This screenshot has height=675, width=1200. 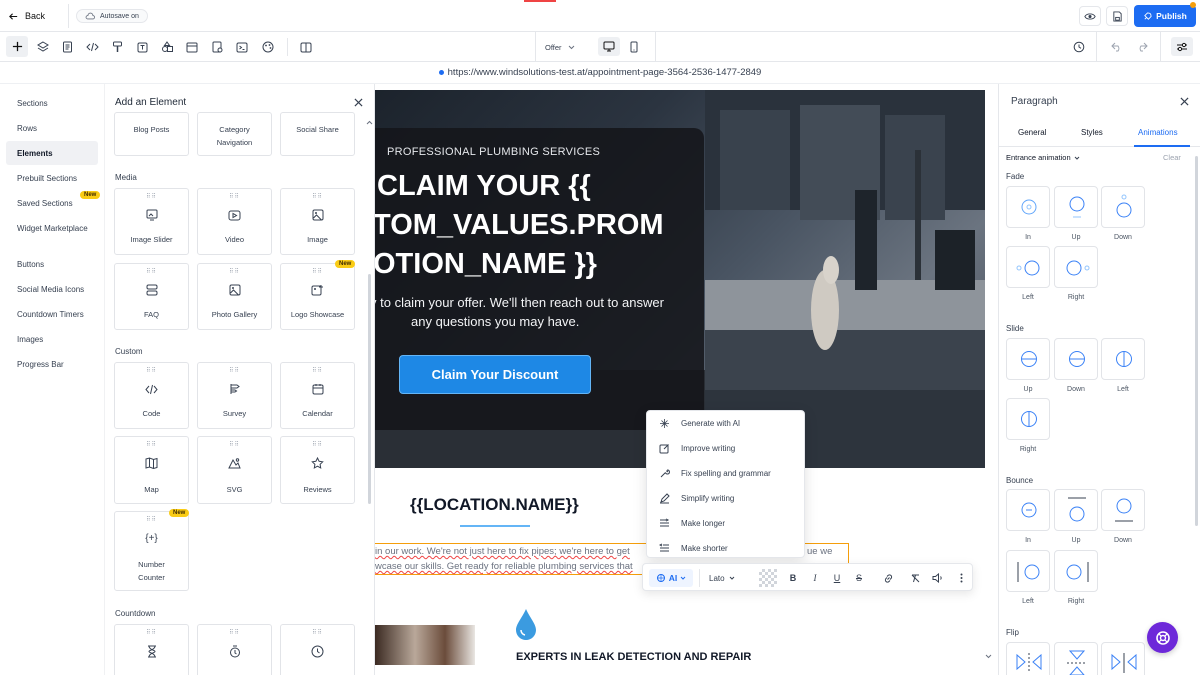 I want to click on menu-generate-with-ai: Generate with AI, so click(x=726, y=423).